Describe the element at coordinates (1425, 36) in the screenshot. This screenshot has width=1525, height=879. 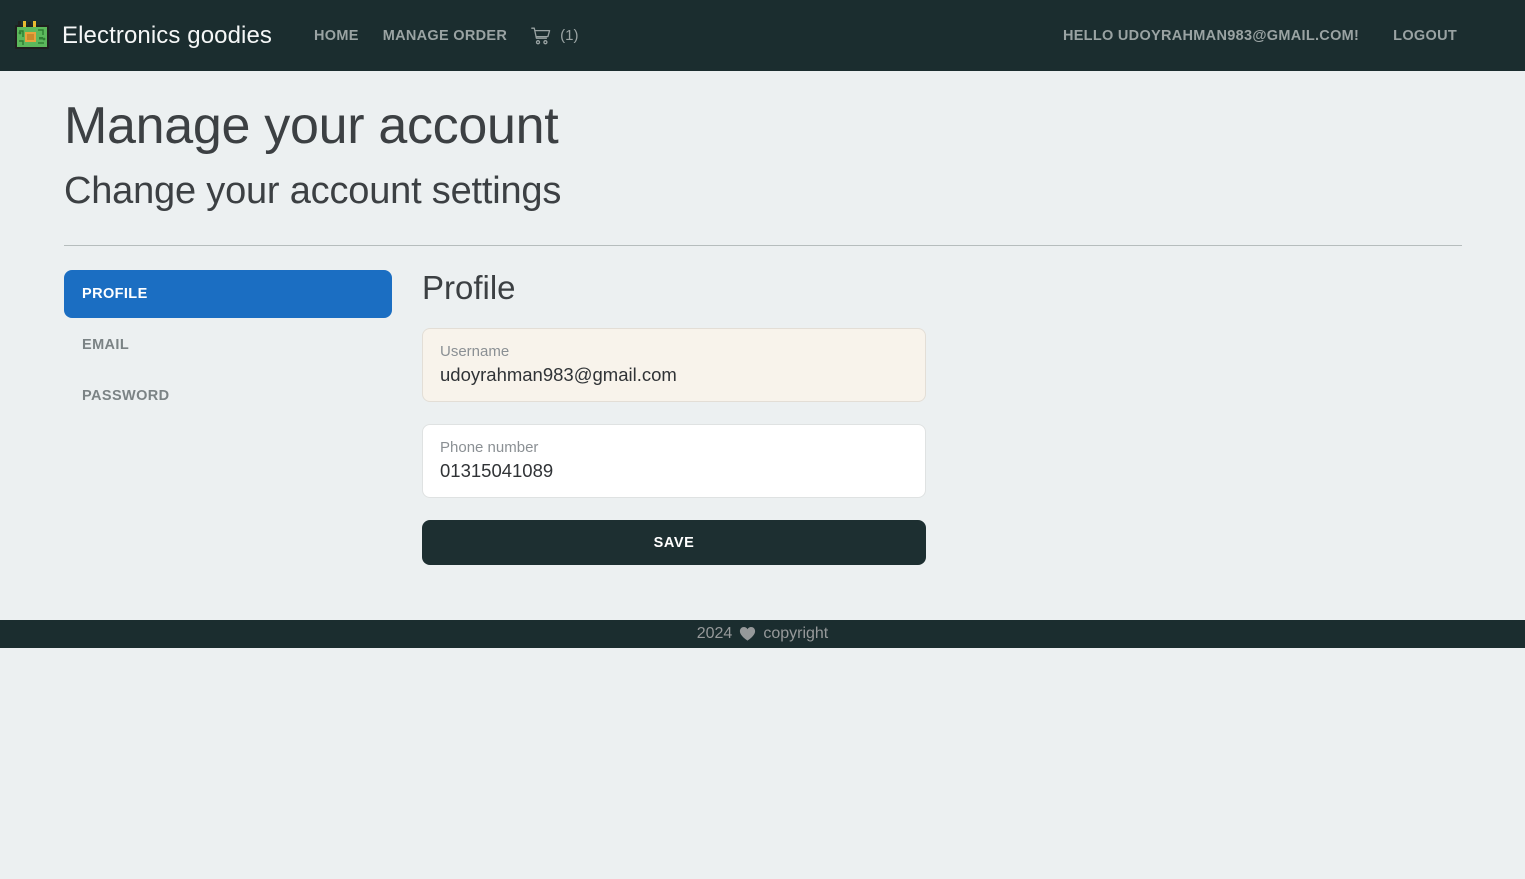
I see `logout-link: LOGOUT` at that location.